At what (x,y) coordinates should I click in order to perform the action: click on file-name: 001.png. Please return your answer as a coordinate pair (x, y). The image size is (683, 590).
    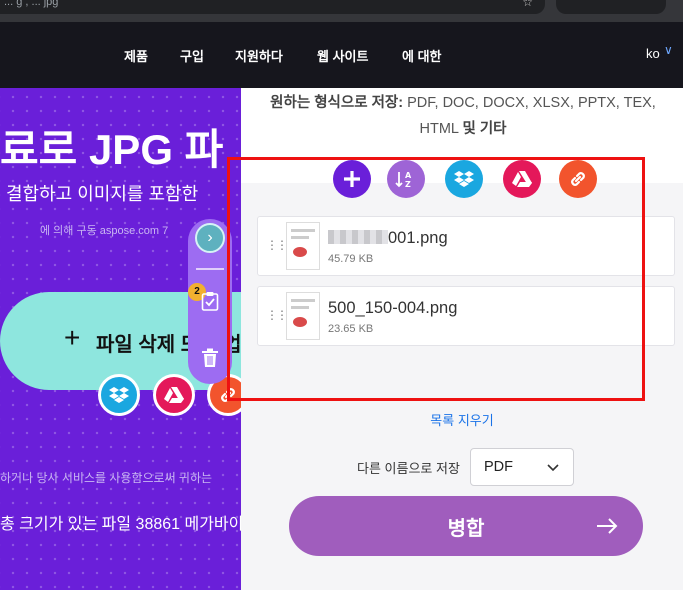
    Looking at the image, I should click on (388, 238).